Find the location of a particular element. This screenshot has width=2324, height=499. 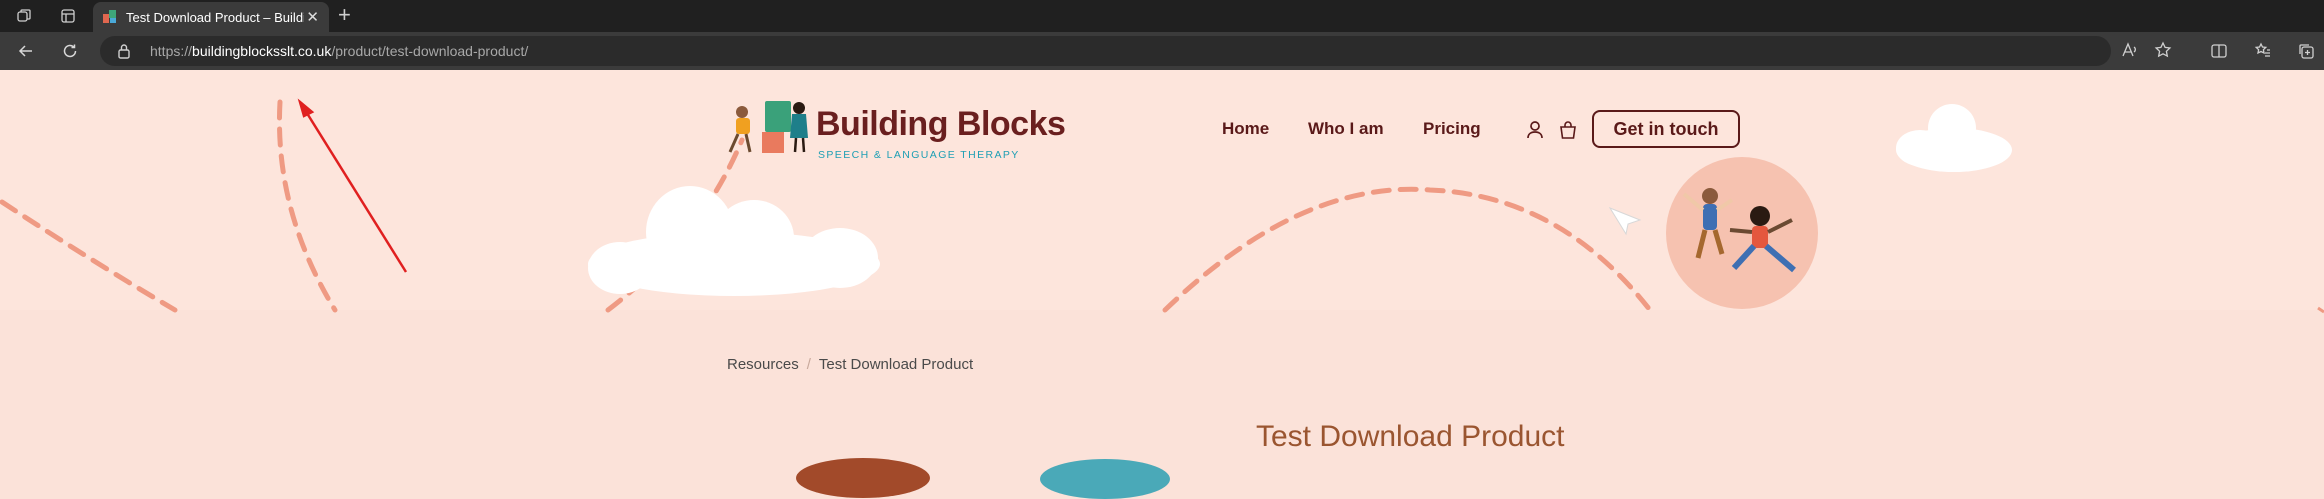

read-aloud-icon is located at coordinates (2130, 52).